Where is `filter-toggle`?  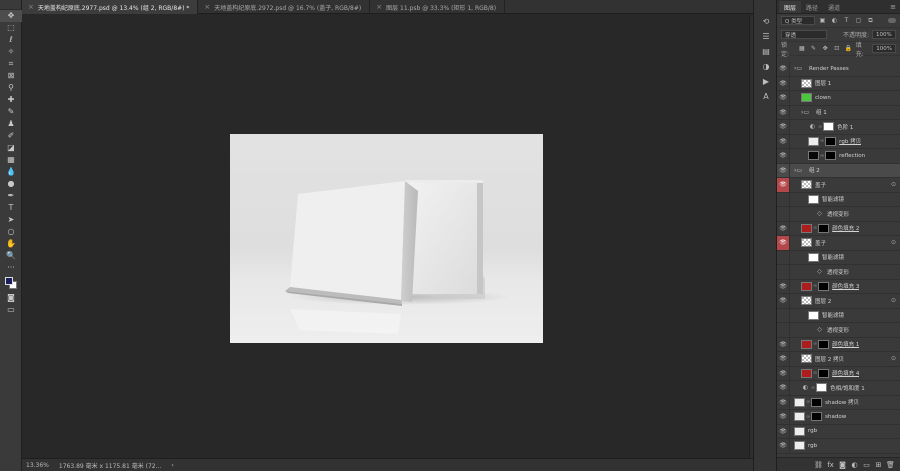 filter-toggle is located at coordinates (892, 20).